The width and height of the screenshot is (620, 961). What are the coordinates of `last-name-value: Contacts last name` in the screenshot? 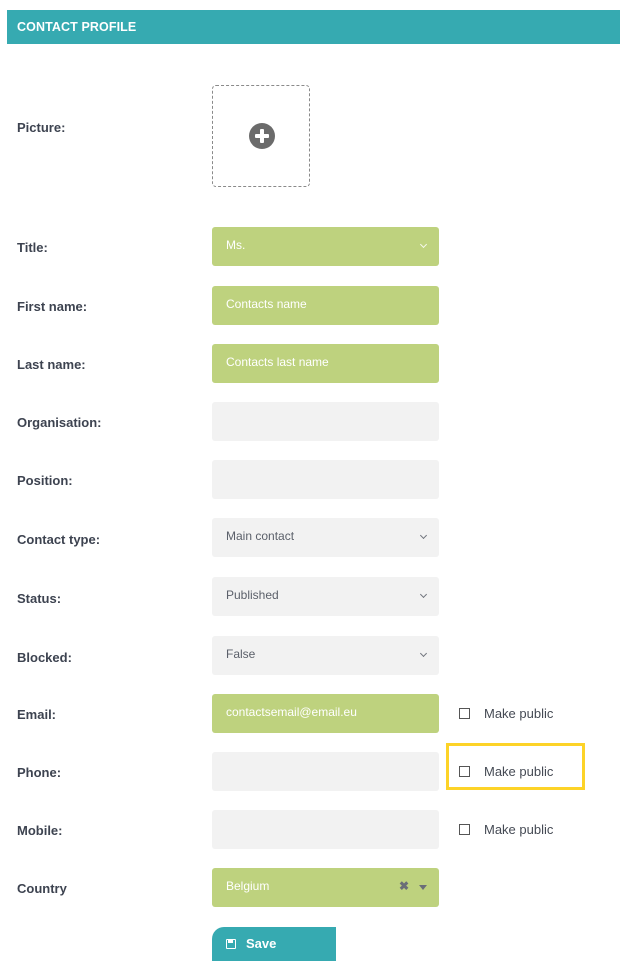 It's located at (277, 362).